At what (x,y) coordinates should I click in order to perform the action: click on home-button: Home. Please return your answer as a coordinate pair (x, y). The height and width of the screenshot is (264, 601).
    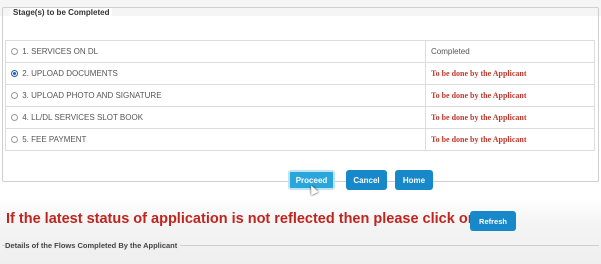
    Looking at the image, I should click on (414, 180).